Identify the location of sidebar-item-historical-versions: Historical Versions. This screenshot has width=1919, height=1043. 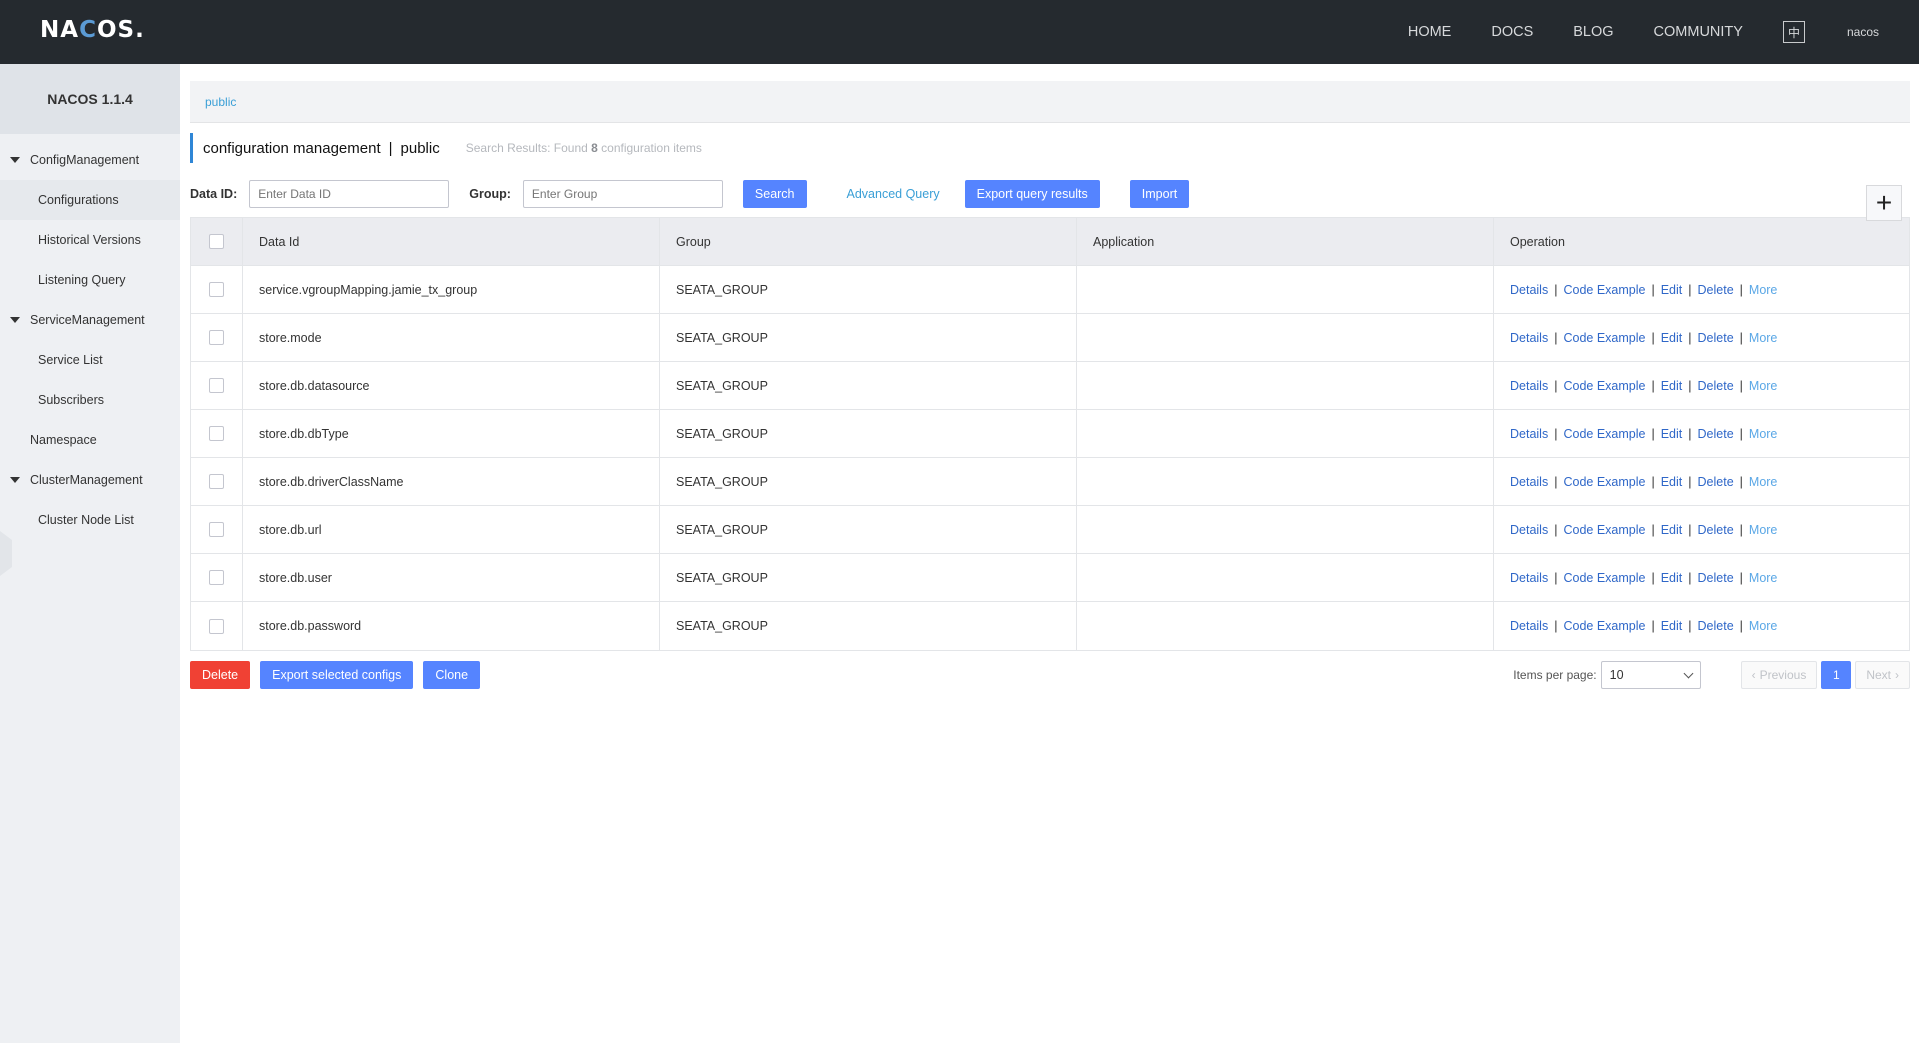
(90, 240).